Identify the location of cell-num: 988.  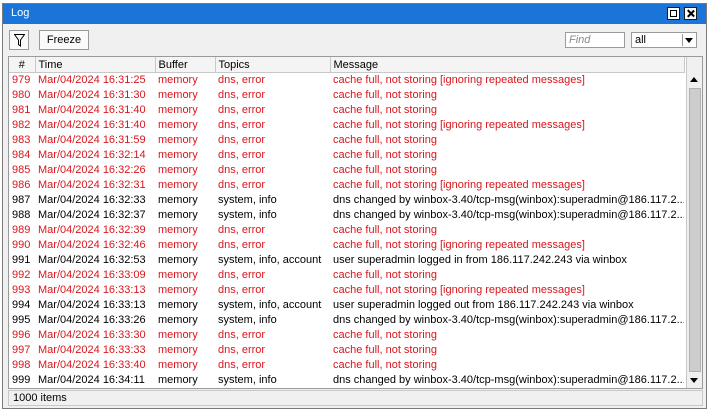
(21, 215).